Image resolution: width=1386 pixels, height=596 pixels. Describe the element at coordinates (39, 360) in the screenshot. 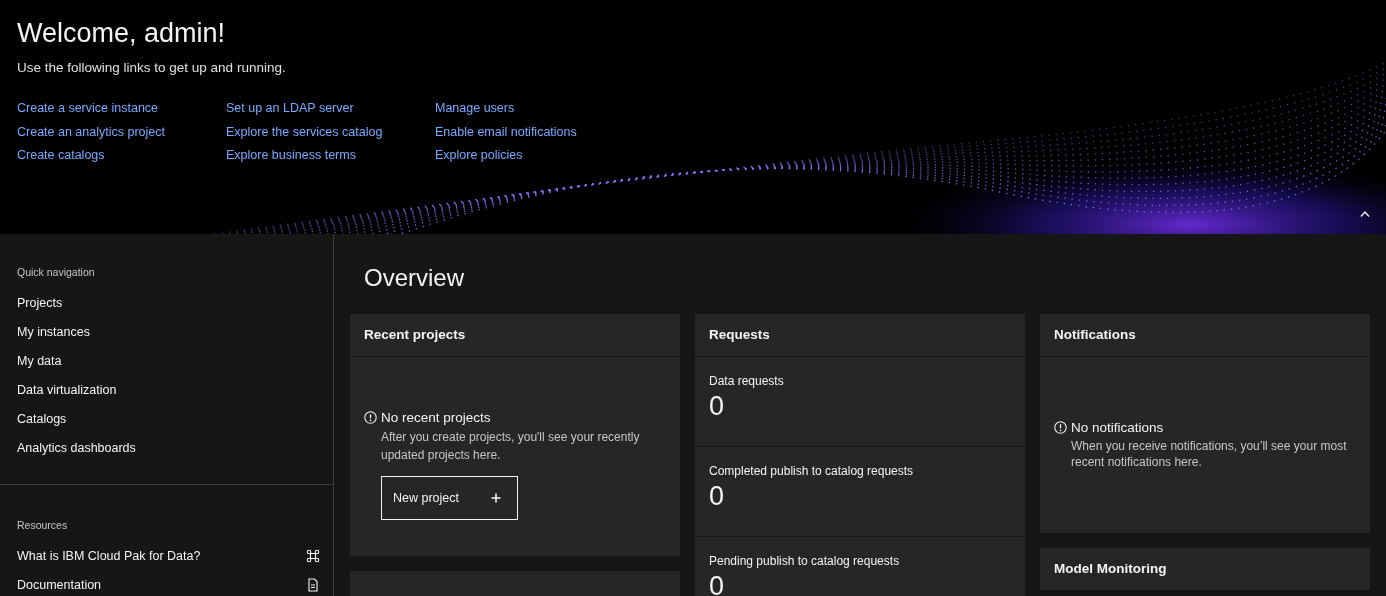

I see `nav-link: My data` at that location.